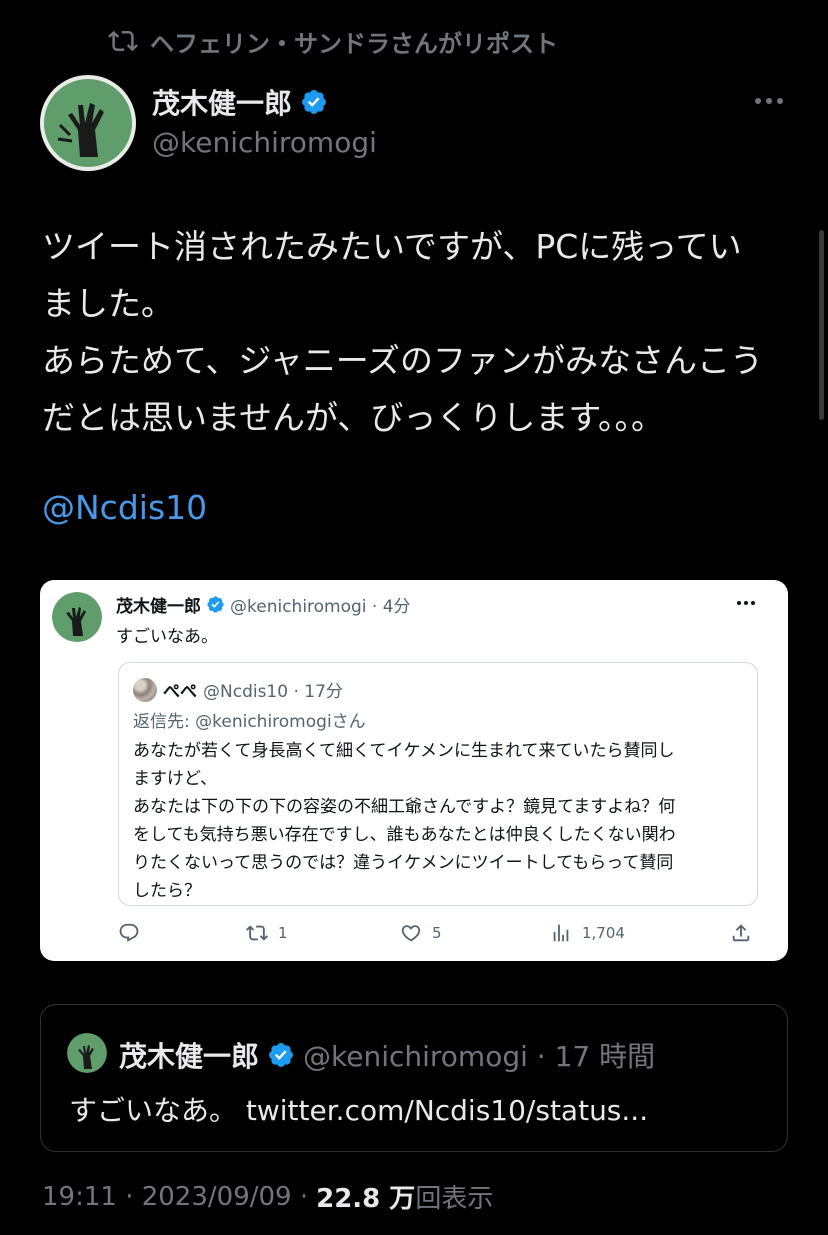 The image size is (828, 1235). What do you see at coordinates (222, 102) in the screenshot?
I see `author-name: 茂木健一郎` at bounding box center [222, 102].